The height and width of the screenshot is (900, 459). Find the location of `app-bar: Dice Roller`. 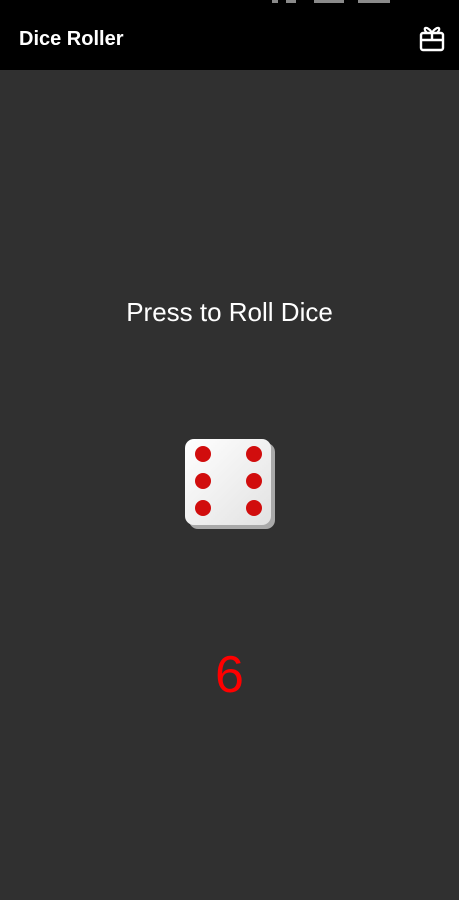

app-bar: Dice Roller is located at coordinates (229, 38).